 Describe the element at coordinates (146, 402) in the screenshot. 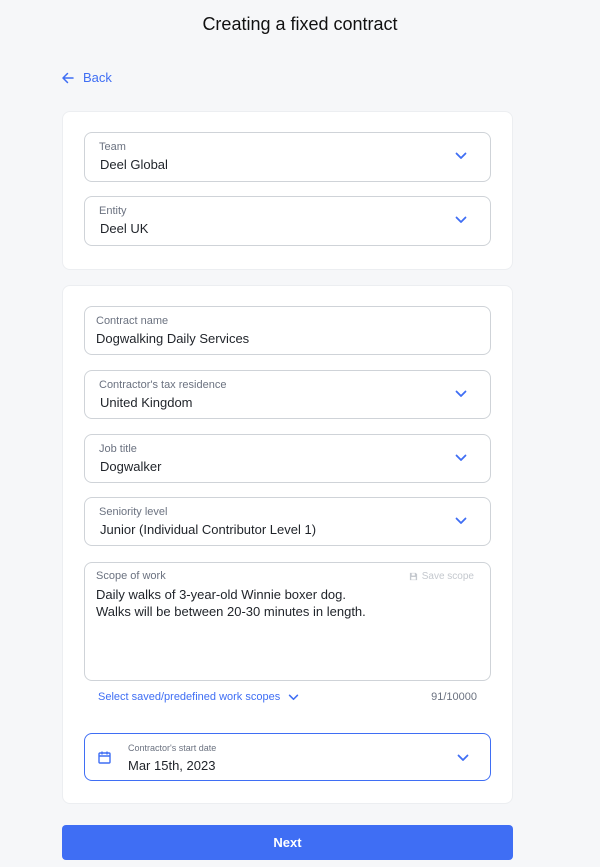

I see `tax-residence-value: United Kingdom` at that location.